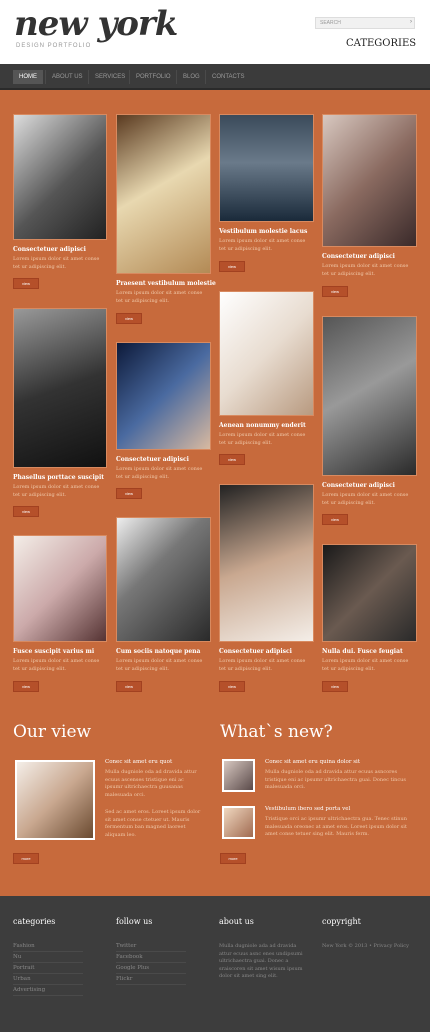 The image size is (430, 1032). What do you see at coordinates (365, 23) in the screenshot?
I see `search-input: SEARCH ›` at bounding box center [365, 23].